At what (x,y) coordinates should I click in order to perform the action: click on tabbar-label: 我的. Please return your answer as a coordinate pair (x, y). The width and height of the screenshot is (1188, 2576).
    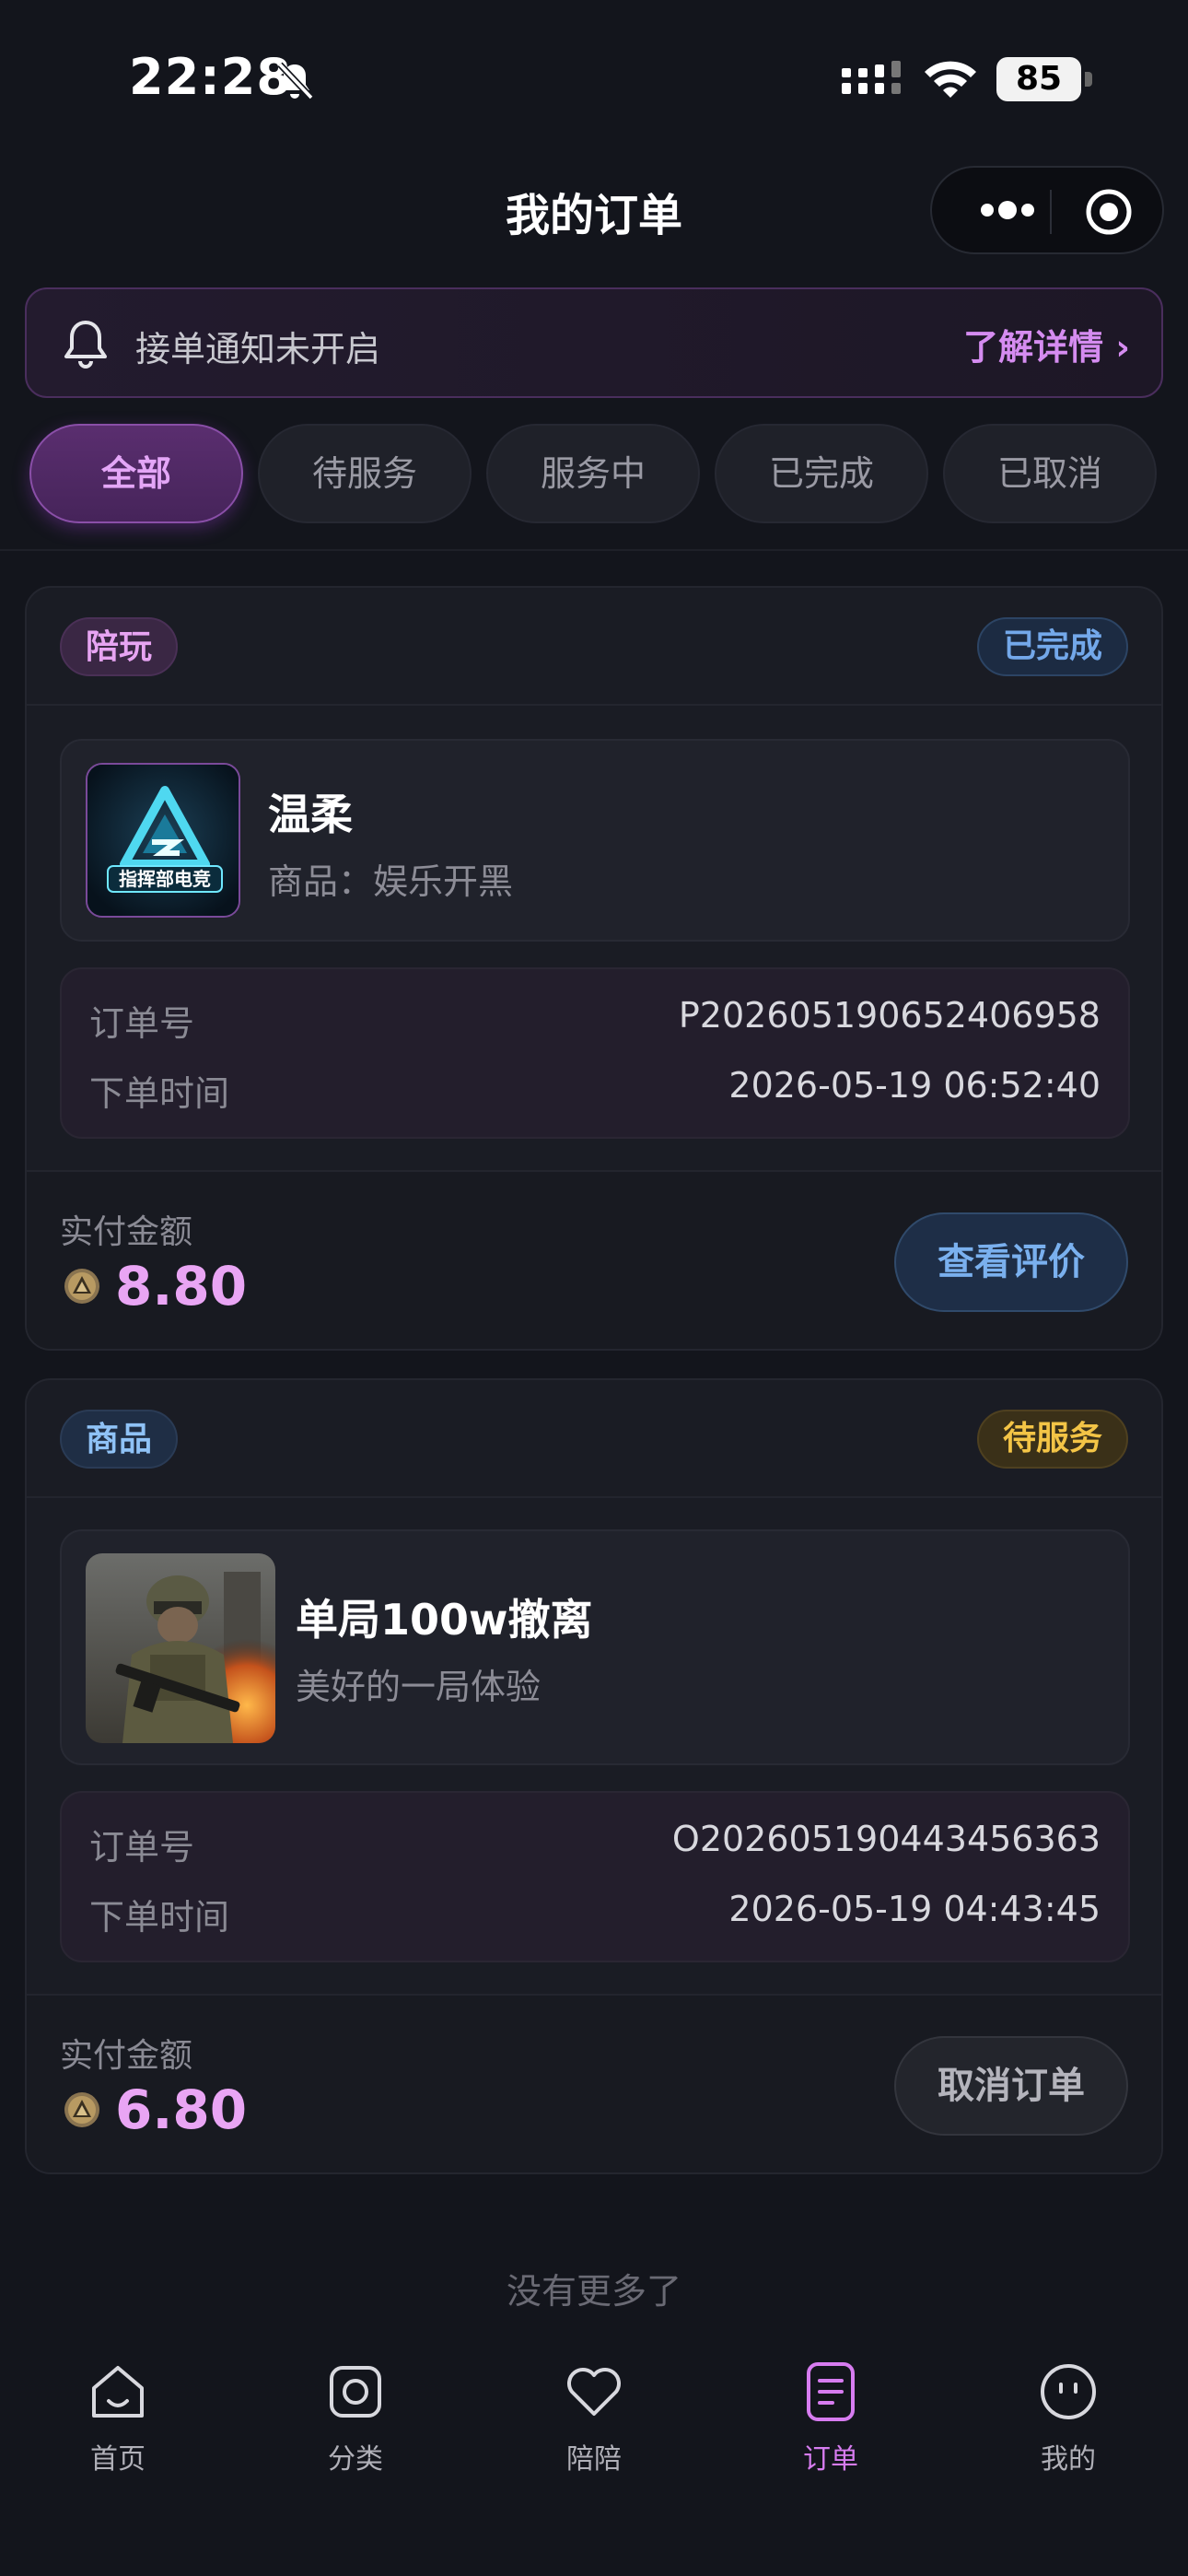
    Looking at the image, I should click on (1068, 2459).